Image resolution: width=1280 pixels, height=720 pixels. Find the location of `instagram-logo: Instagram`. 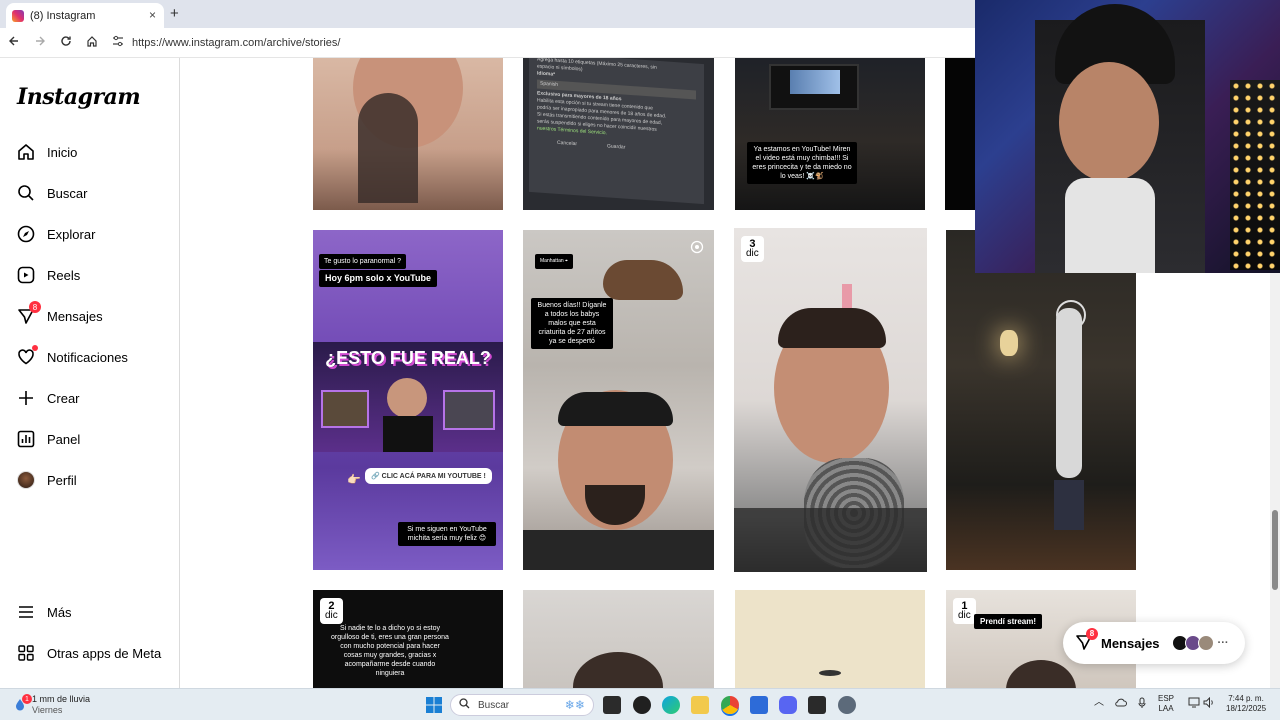

instagram-logo: Instagram is located at coordinates (79, 97).